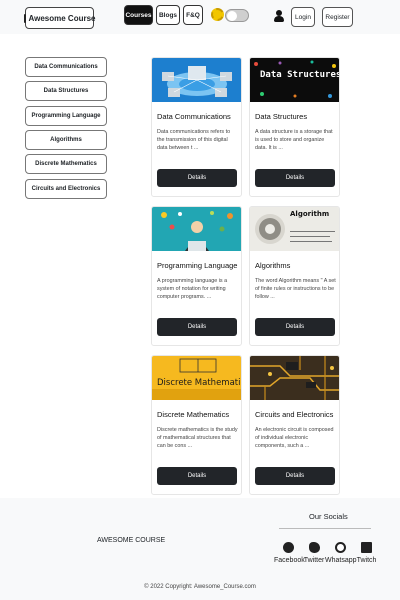  I want to click on social-label: Twitch, so click(366, 560).